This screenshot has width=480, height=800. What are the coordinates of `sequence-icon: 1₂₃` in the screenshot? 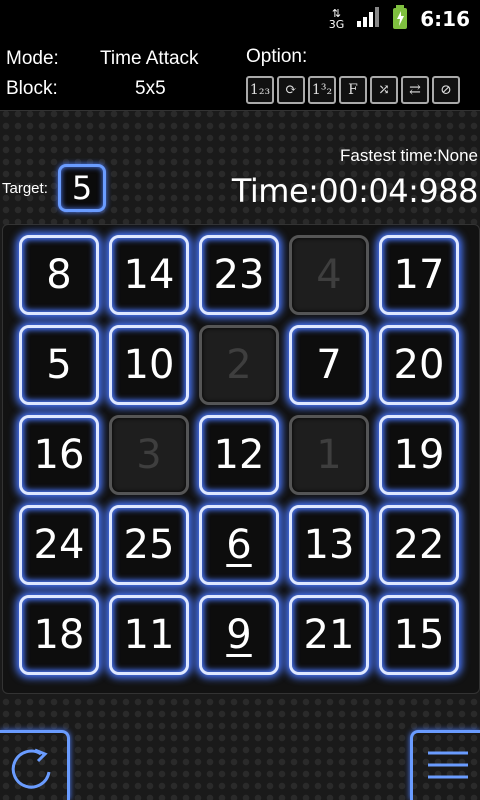 It's located at (260, 90).